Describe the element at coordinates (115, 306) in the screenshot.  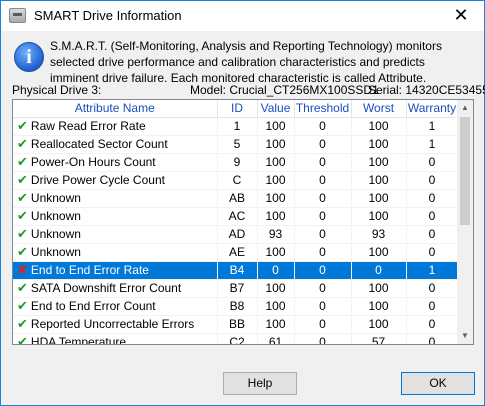
I see `attribute-name-cell: ✔ End to End Error Count` at that location.